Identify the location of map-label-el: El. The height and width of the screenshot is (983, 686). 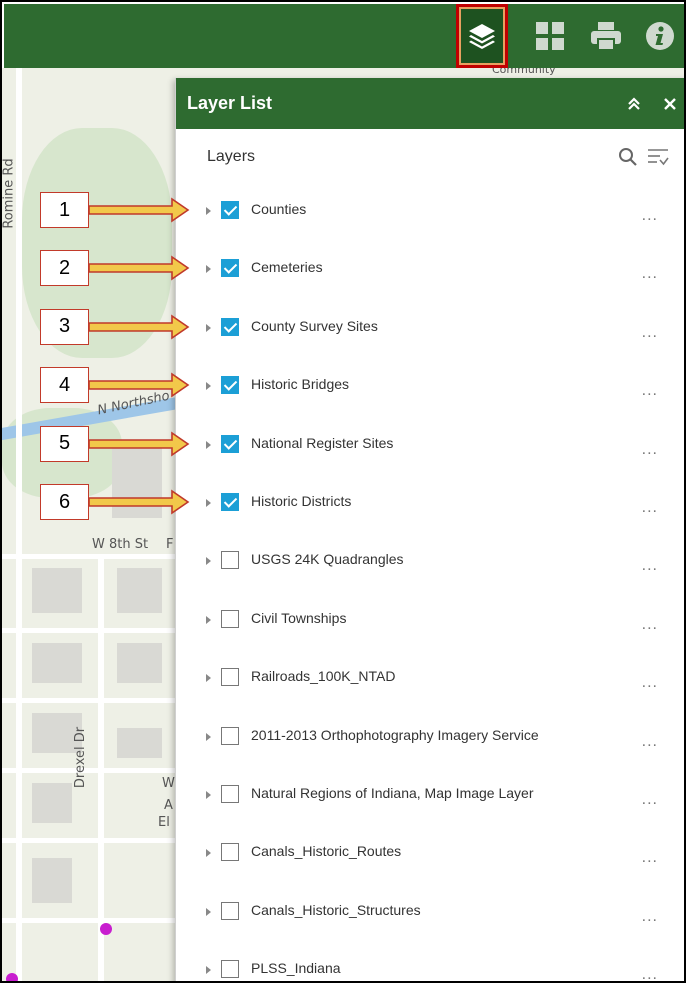
(164, 822).